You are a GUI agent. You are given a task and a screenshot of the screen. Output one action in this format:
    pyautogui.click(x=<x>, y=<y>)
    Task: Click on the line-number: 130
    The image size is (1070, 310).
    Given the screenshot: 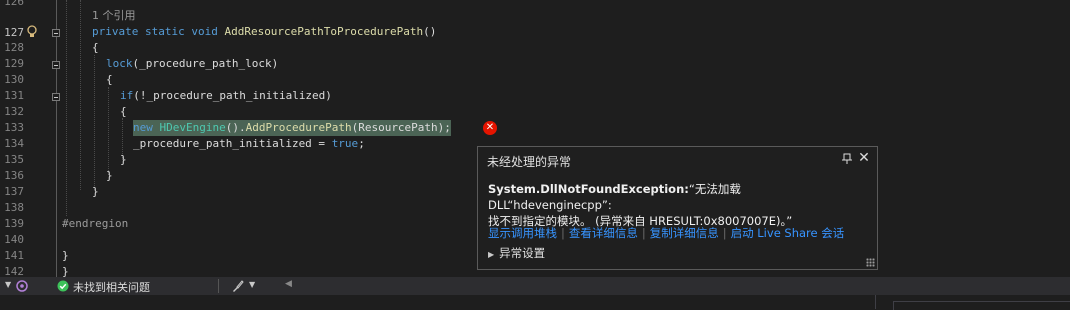 What is the action you would take?
    pyautogui.click(x=14, y=79)
    